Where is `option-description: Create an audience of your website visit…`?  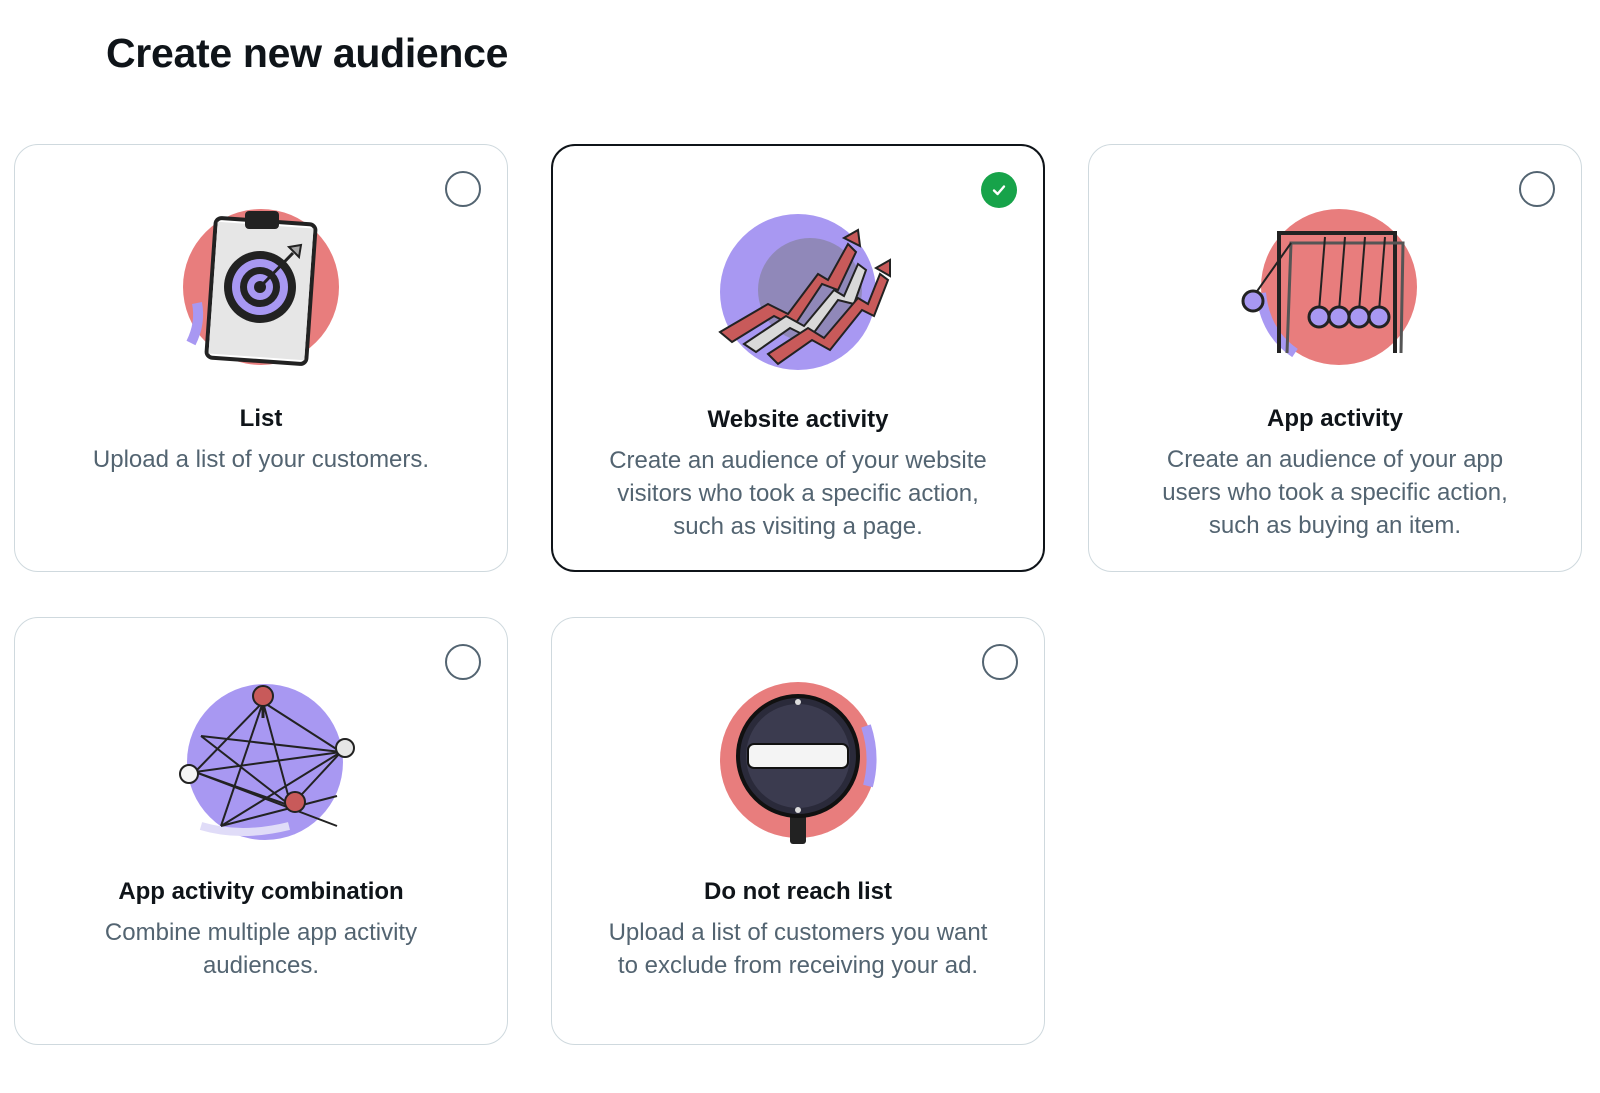 option-description: Create an audience of your website visit… is located at coordinates (798, 493).